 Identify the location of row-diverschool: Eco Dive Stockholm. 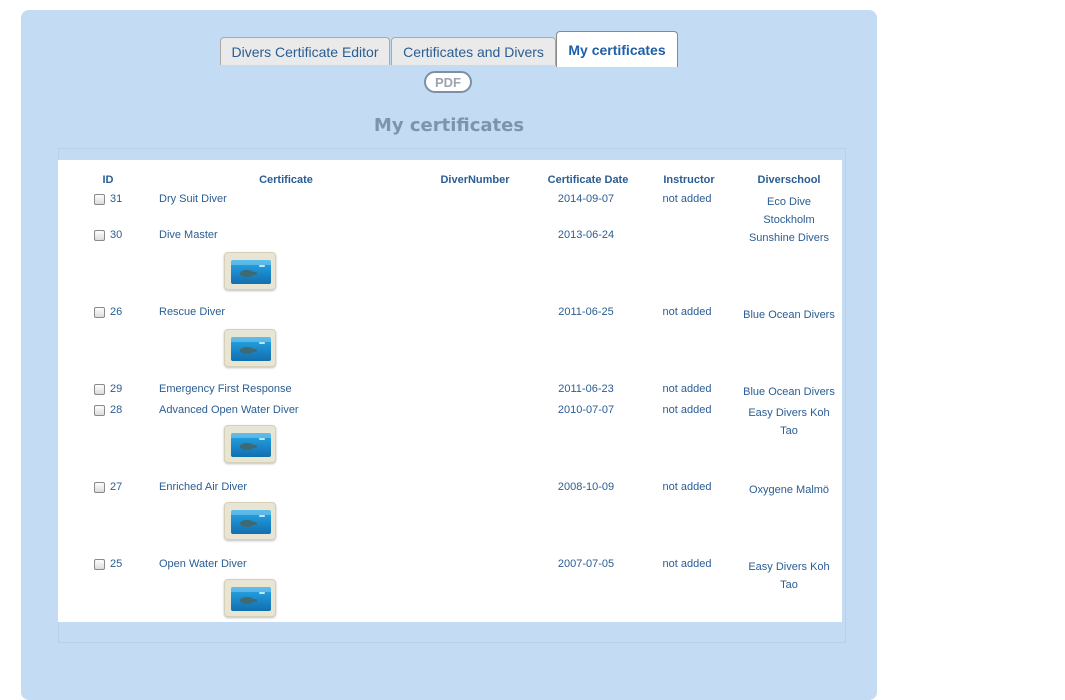
(789, 211).